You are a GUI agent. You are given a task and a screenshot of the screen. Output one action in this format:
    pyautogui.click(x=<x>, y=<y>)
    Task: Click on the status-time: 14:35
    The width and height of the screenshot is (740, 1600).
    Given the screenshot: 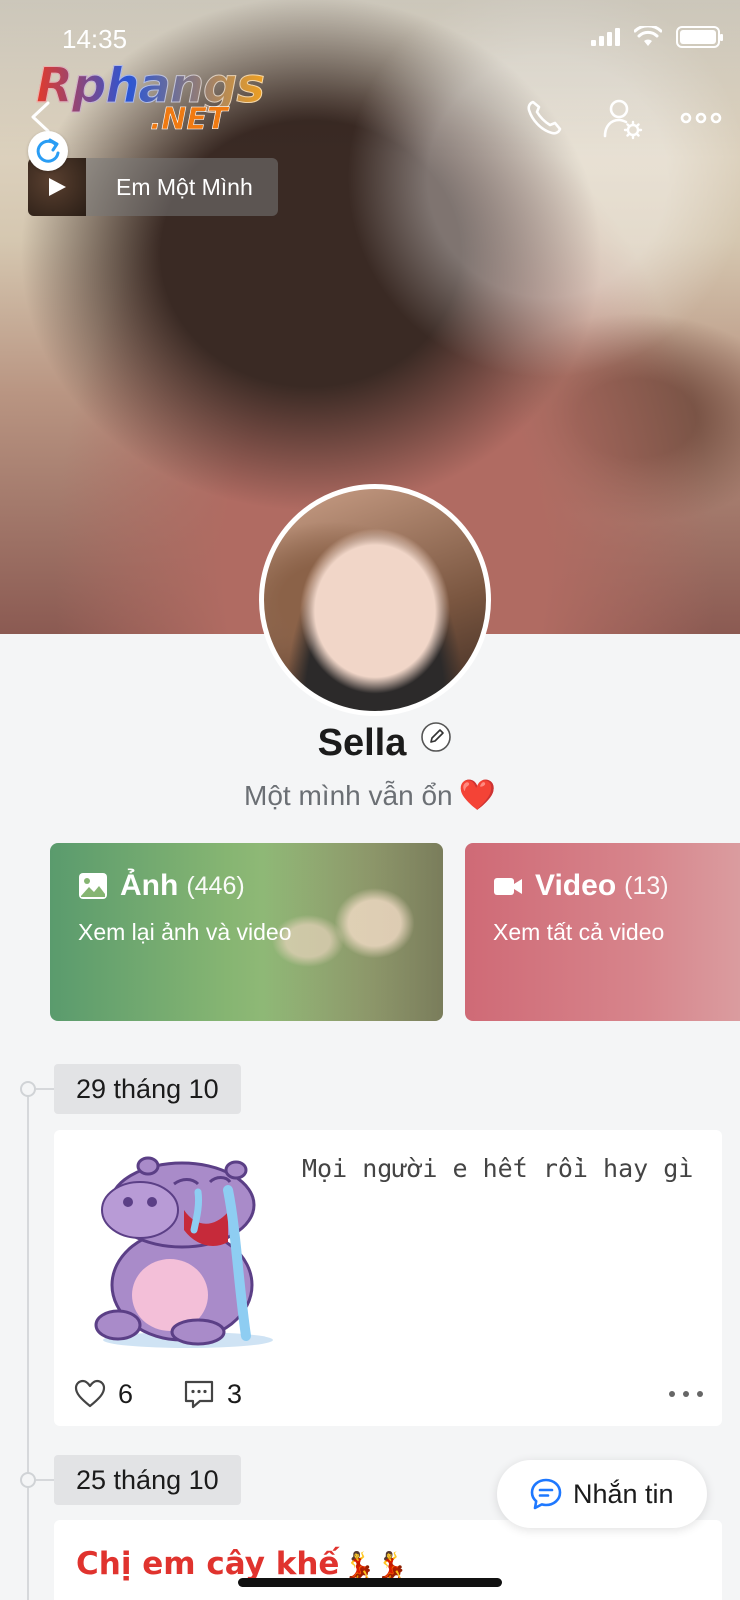 What is the action you would take?
    pyautogui.click(x=95, y=39)
    